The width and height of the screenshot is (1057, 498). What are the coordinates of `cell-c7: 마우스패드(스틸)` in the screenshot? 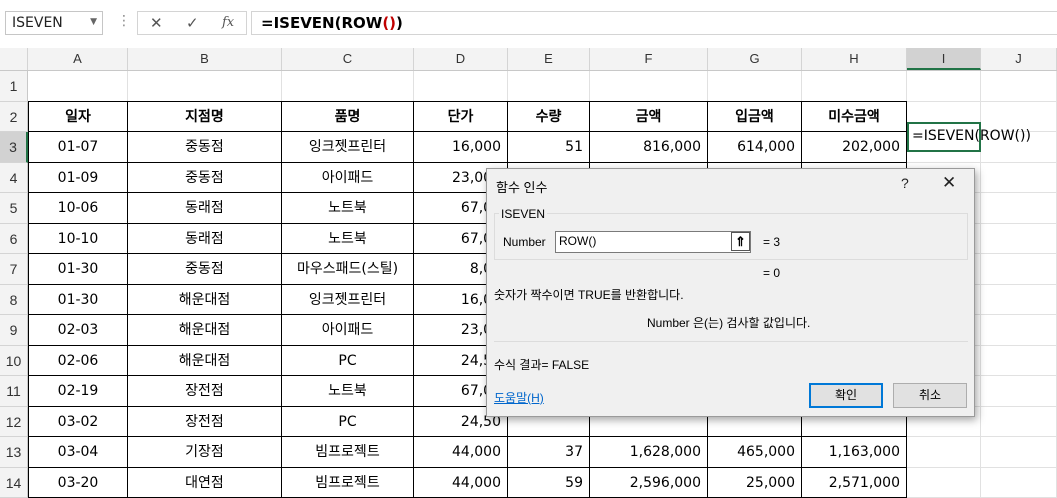 It's located at (348, 269).